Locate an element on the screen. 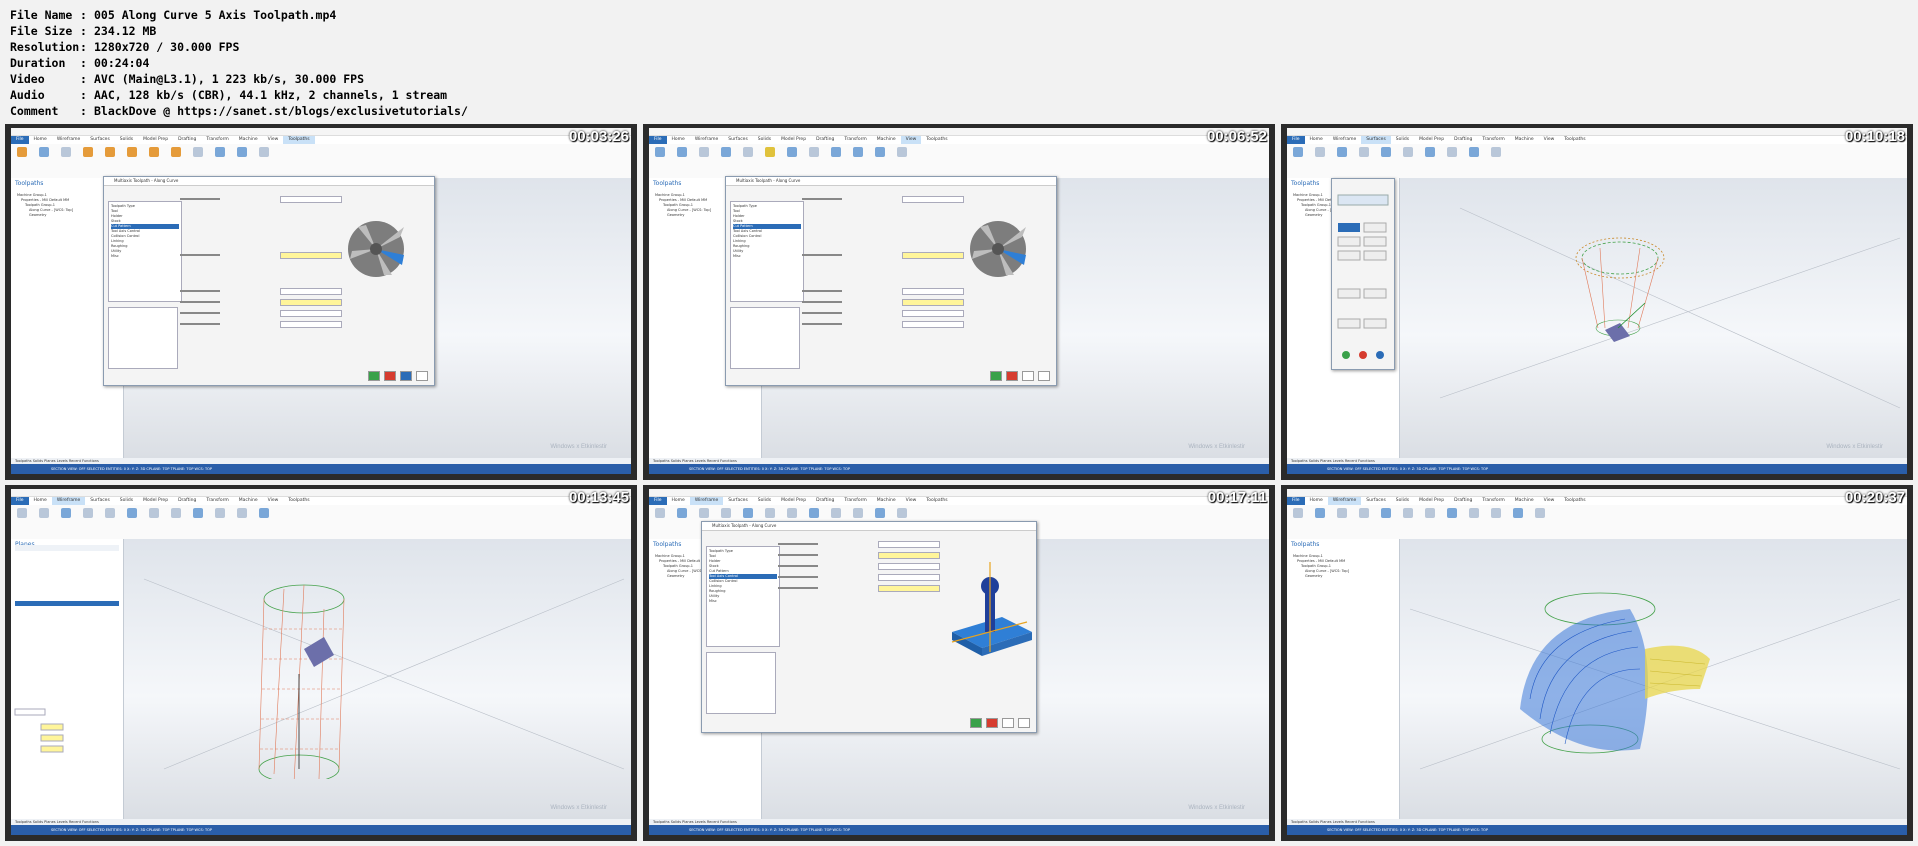 The image size is (1918, 846). pin-button is located at coordinates (1044, 376).